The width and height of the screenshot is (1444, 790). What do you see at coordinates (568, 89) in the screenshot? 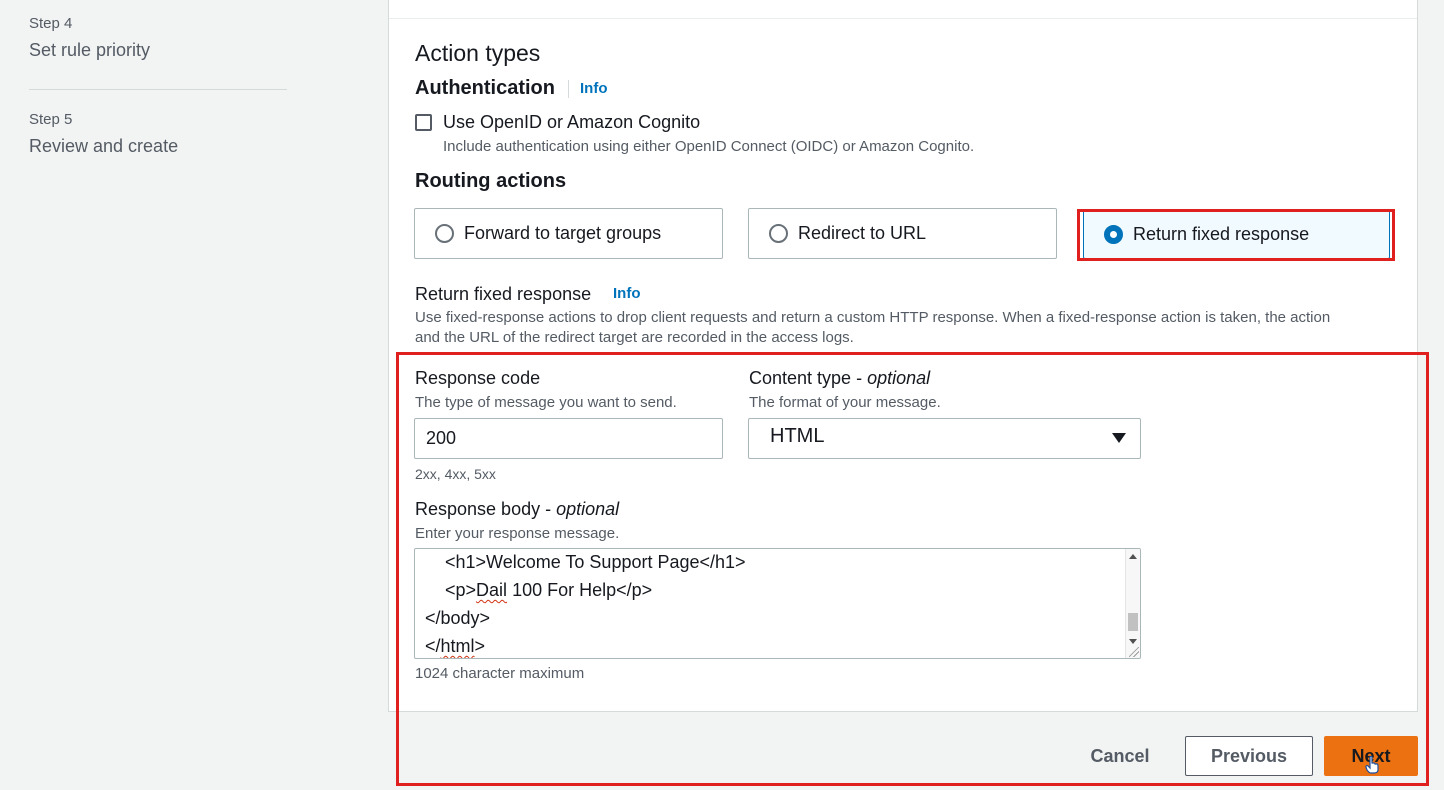
I see `info-separator` at bounding box center [568, 89].